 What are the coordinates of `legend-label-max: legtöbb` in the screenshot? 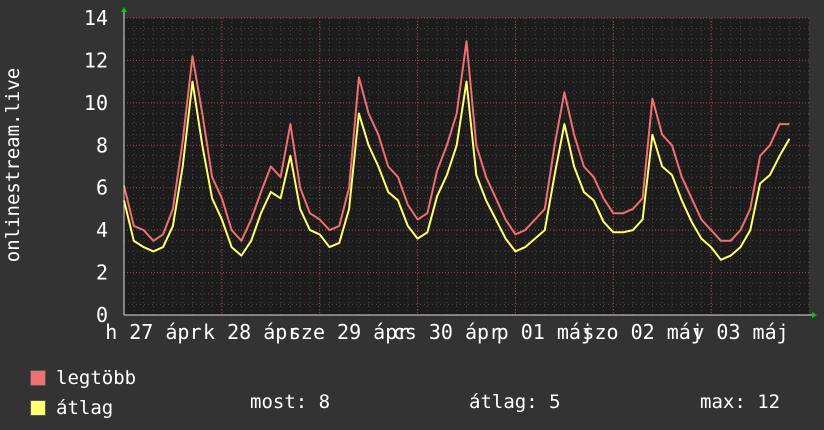 It's located at (96, 378).